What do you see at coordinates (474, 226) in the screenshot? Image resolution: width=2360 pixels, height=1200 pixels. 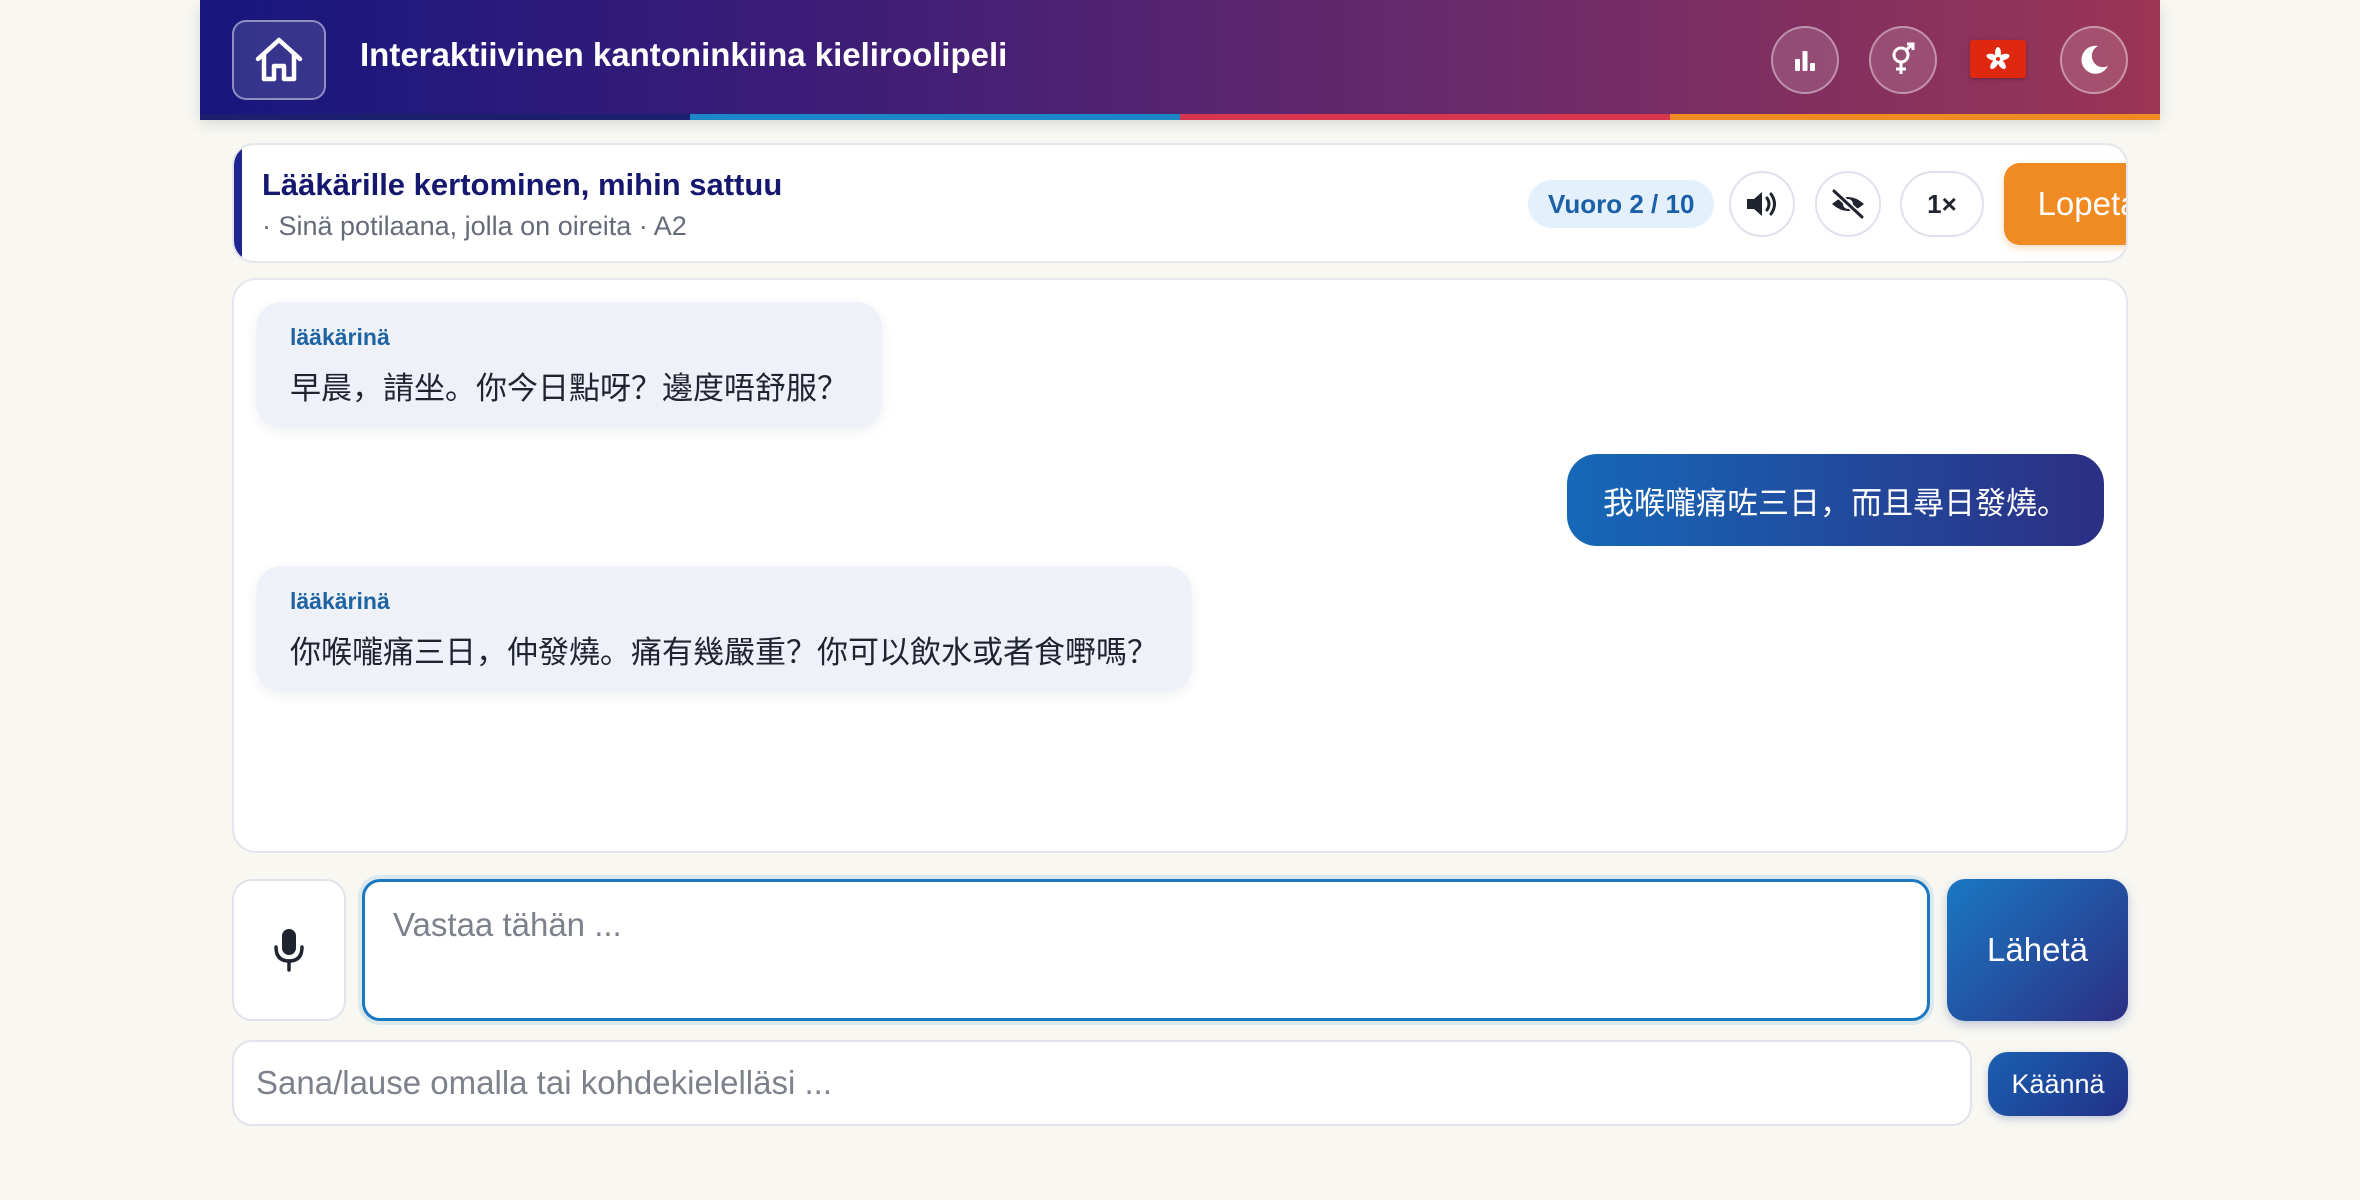 I see `scenario-subtitle: · Sinä potilaana, jolla on oireita · A2` at bounding box center [474, 226].